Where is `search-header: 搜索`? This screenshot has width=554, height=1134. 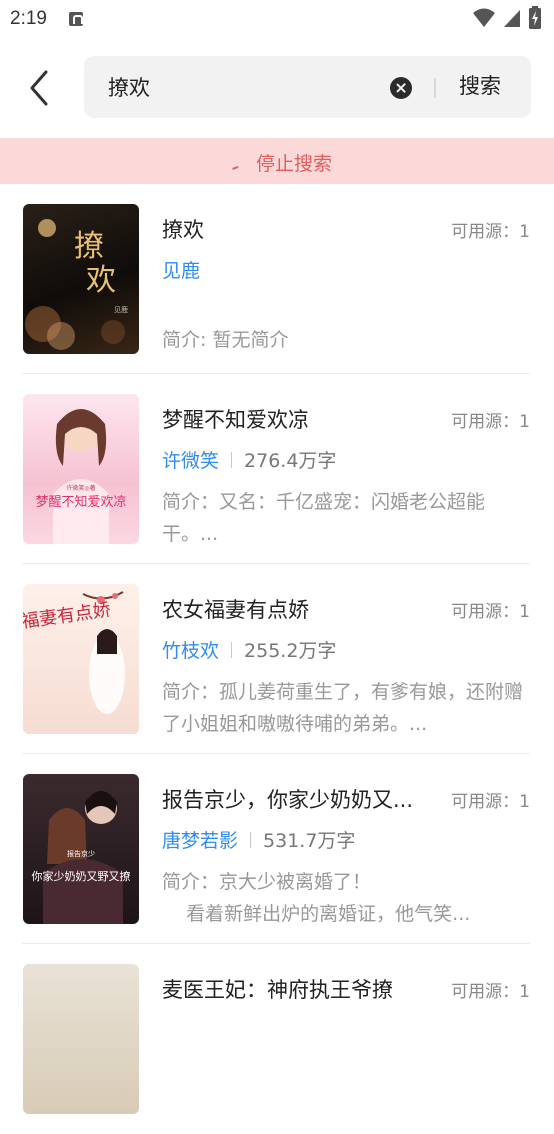
search-header: 搜索 is located at coordinates (277, 88).